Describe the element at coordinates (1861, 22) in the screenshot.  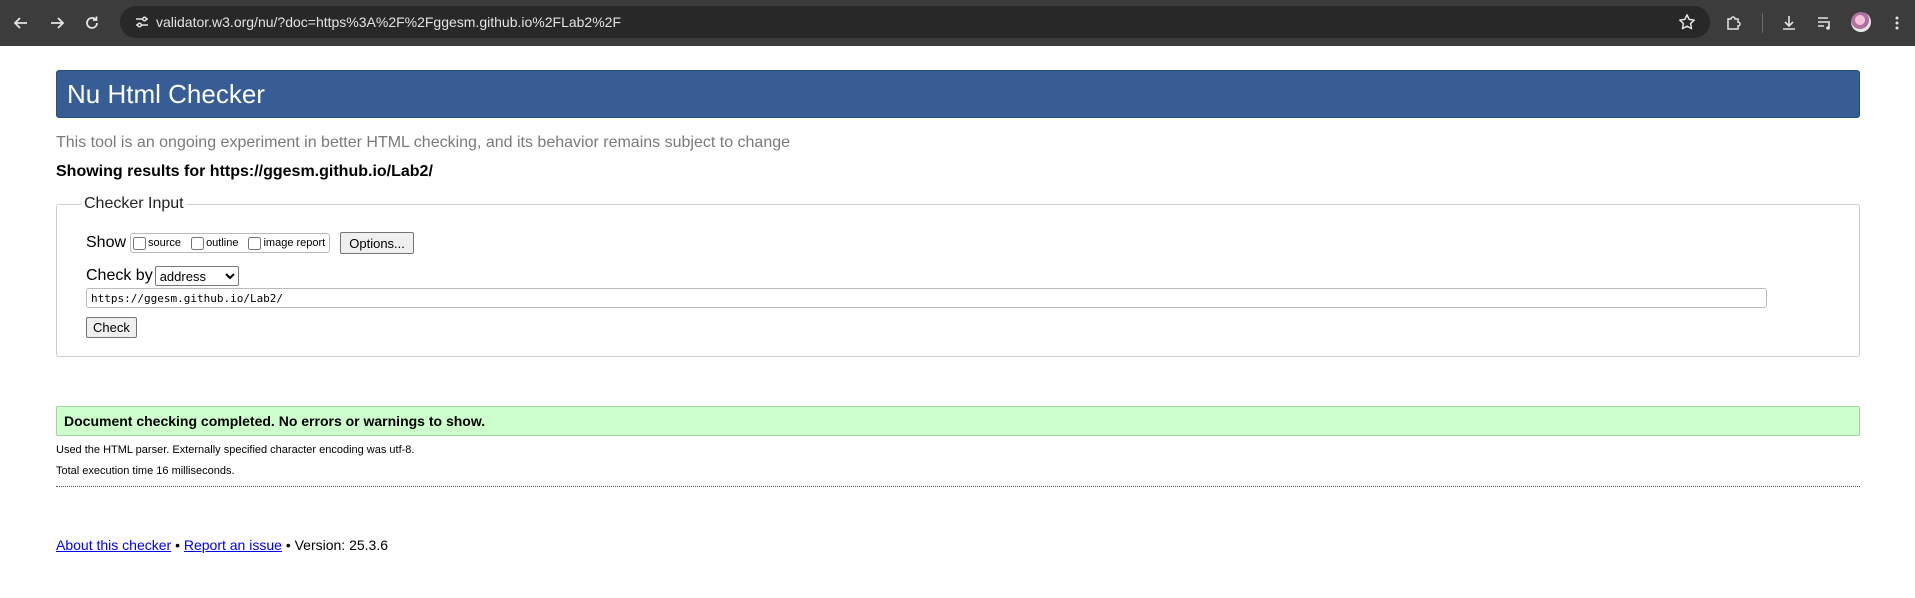
I see `profile-avatar` at that location.